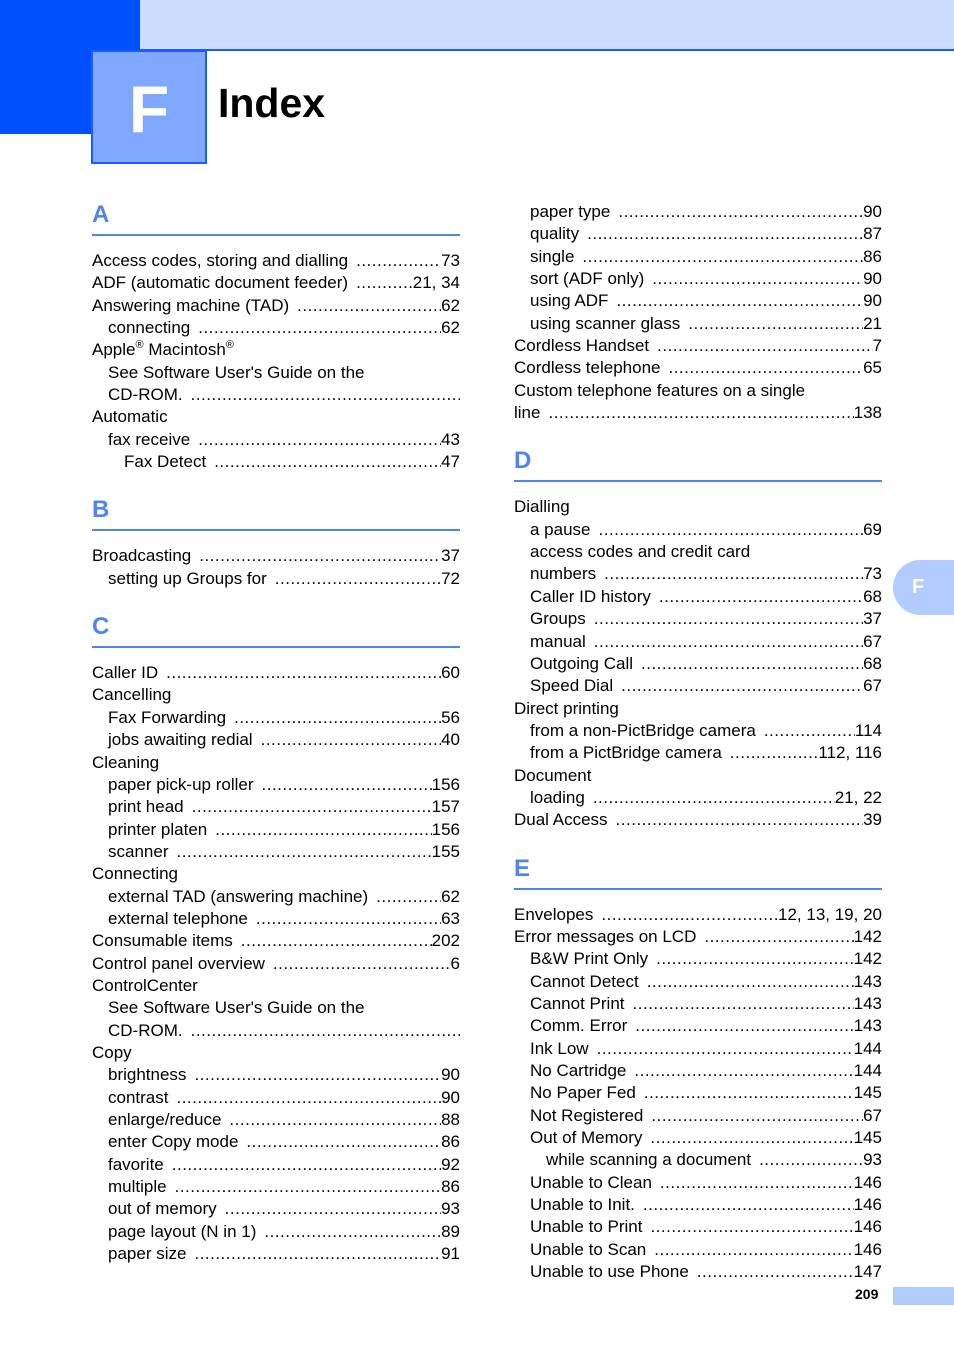 This screenshot has height=1351, width=954. What do you see at coordinates (450, 579) in the screenshot?
I see `page-reference: 72` at bounding box center [450, 579].